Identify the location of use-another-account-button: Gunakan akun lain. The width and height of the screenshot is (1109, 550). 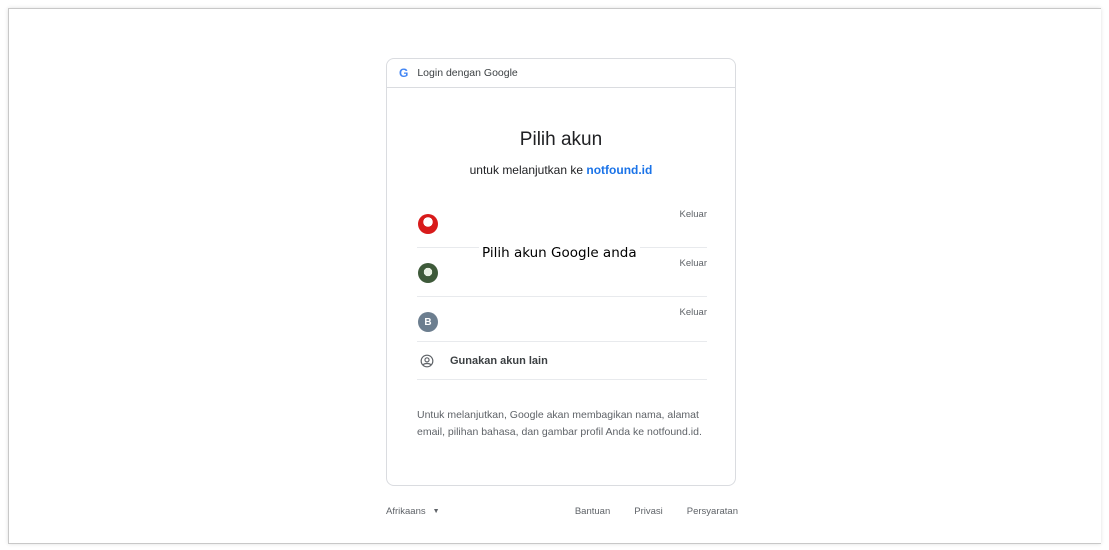
(562, 360).